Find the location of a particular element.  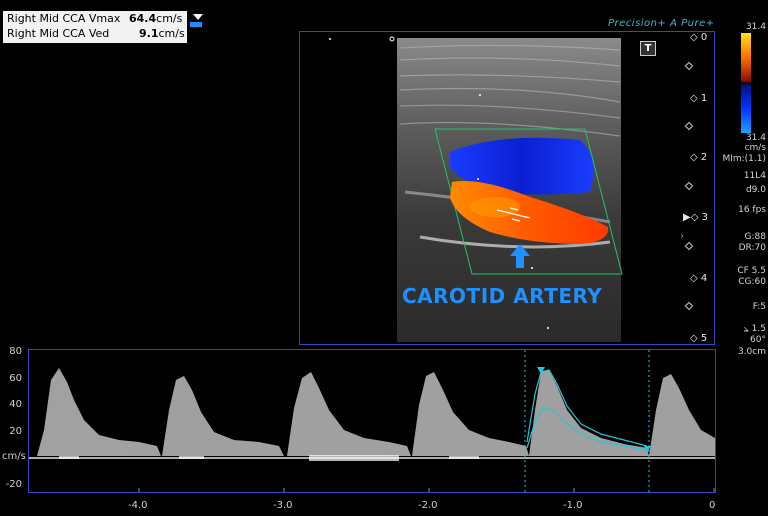

measurement-ved: Right Mid CCA Ved 9.1cm/s is located at coordinates (95, 33).